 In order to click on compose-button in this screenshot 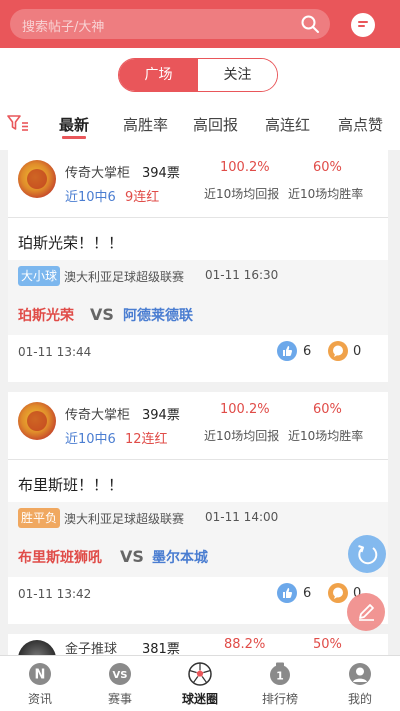, I will do `click(366, 612)`.